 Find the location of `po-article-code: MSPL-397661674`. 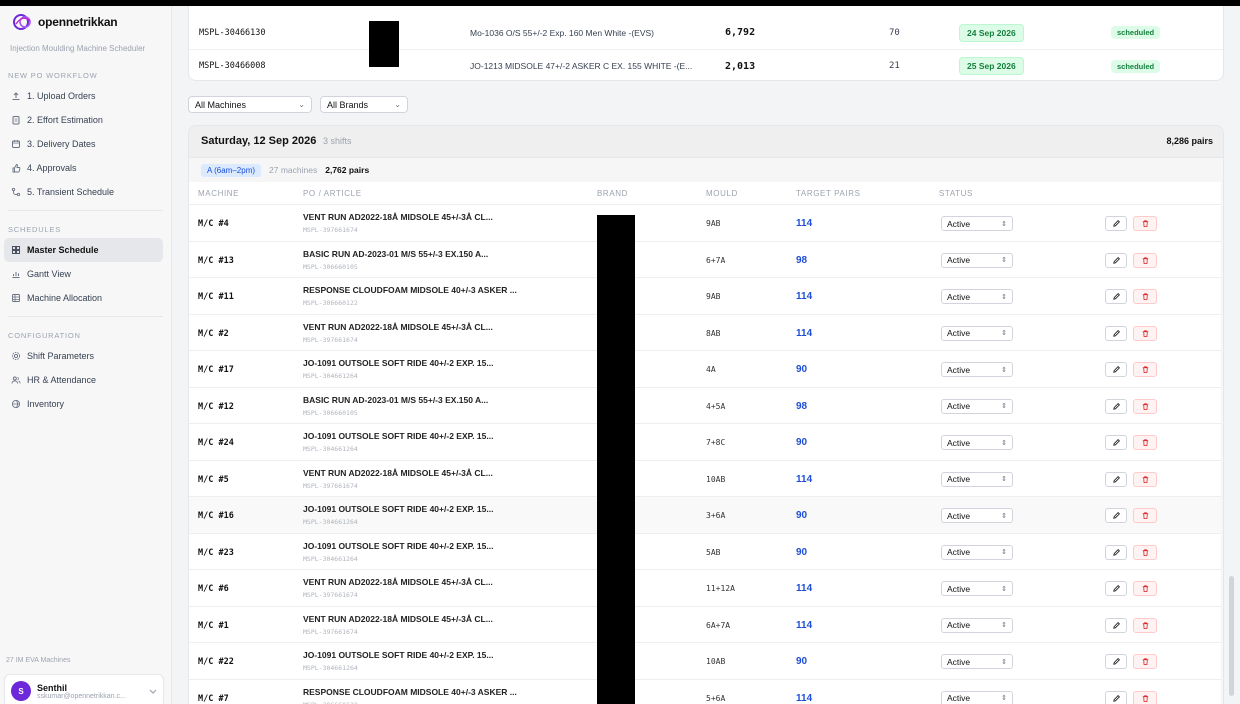

po-article-code: MSPL-397661674 is located at coordinates (330, 631).